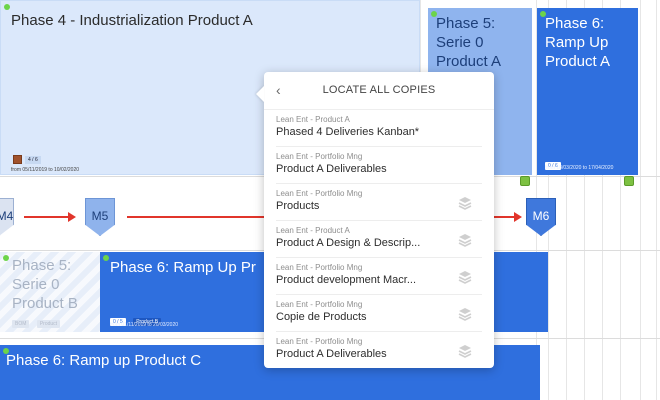 This screenshot has width=660, height=400. I want to click on milestone-label: M6, so click(541, 216).